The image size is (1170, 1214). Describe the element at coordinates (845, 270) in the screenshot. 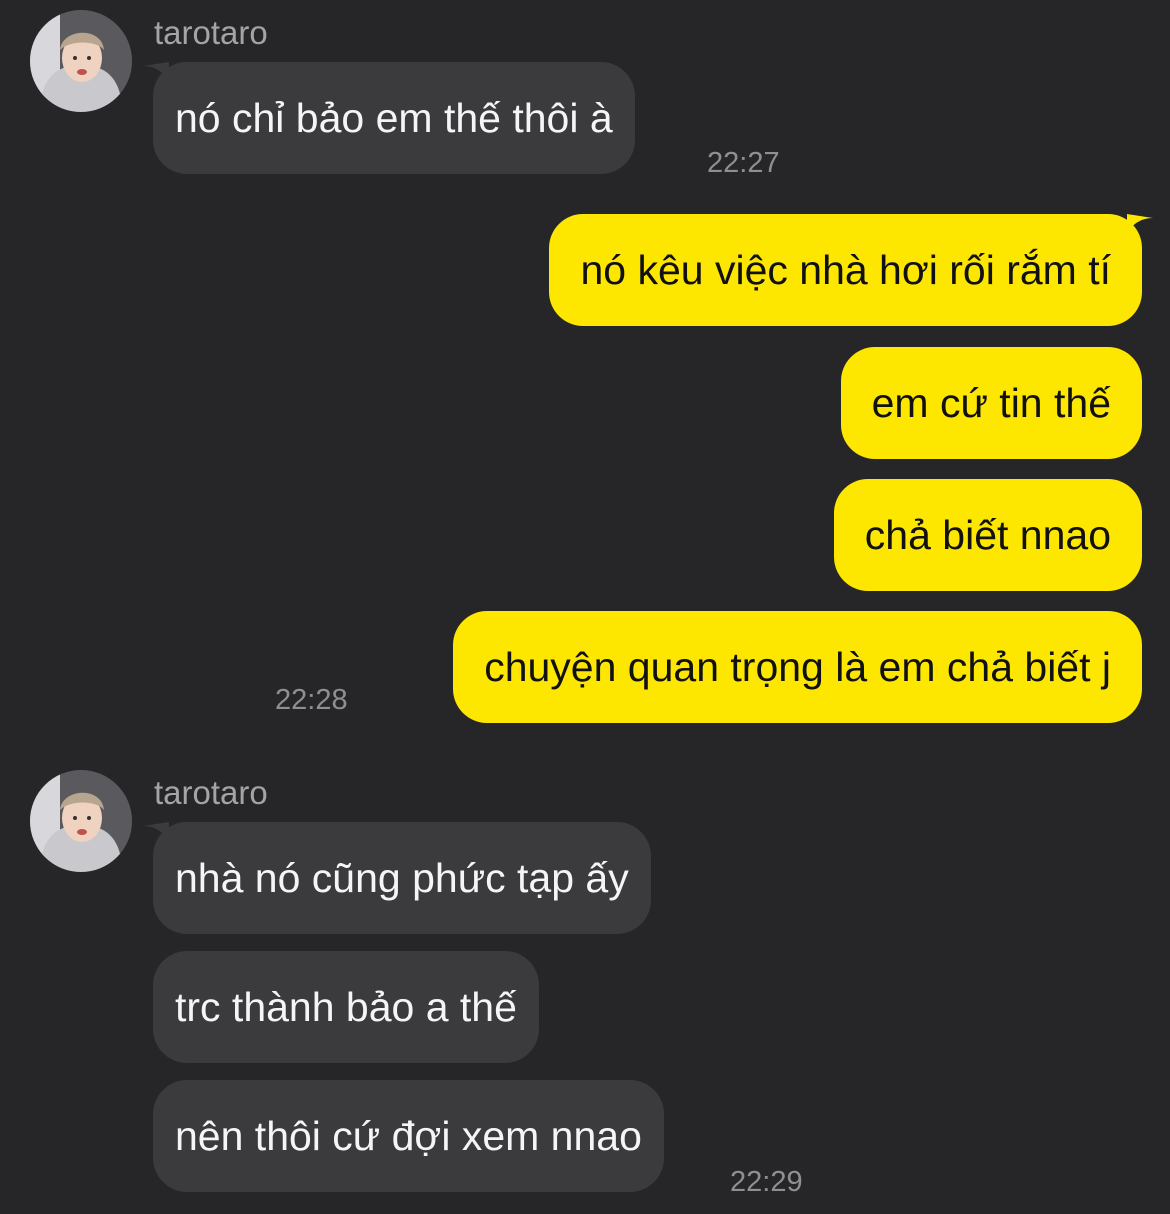

I see `outgoing-message: nó kêu việc nhà hơi rối rắm tí` at that location.